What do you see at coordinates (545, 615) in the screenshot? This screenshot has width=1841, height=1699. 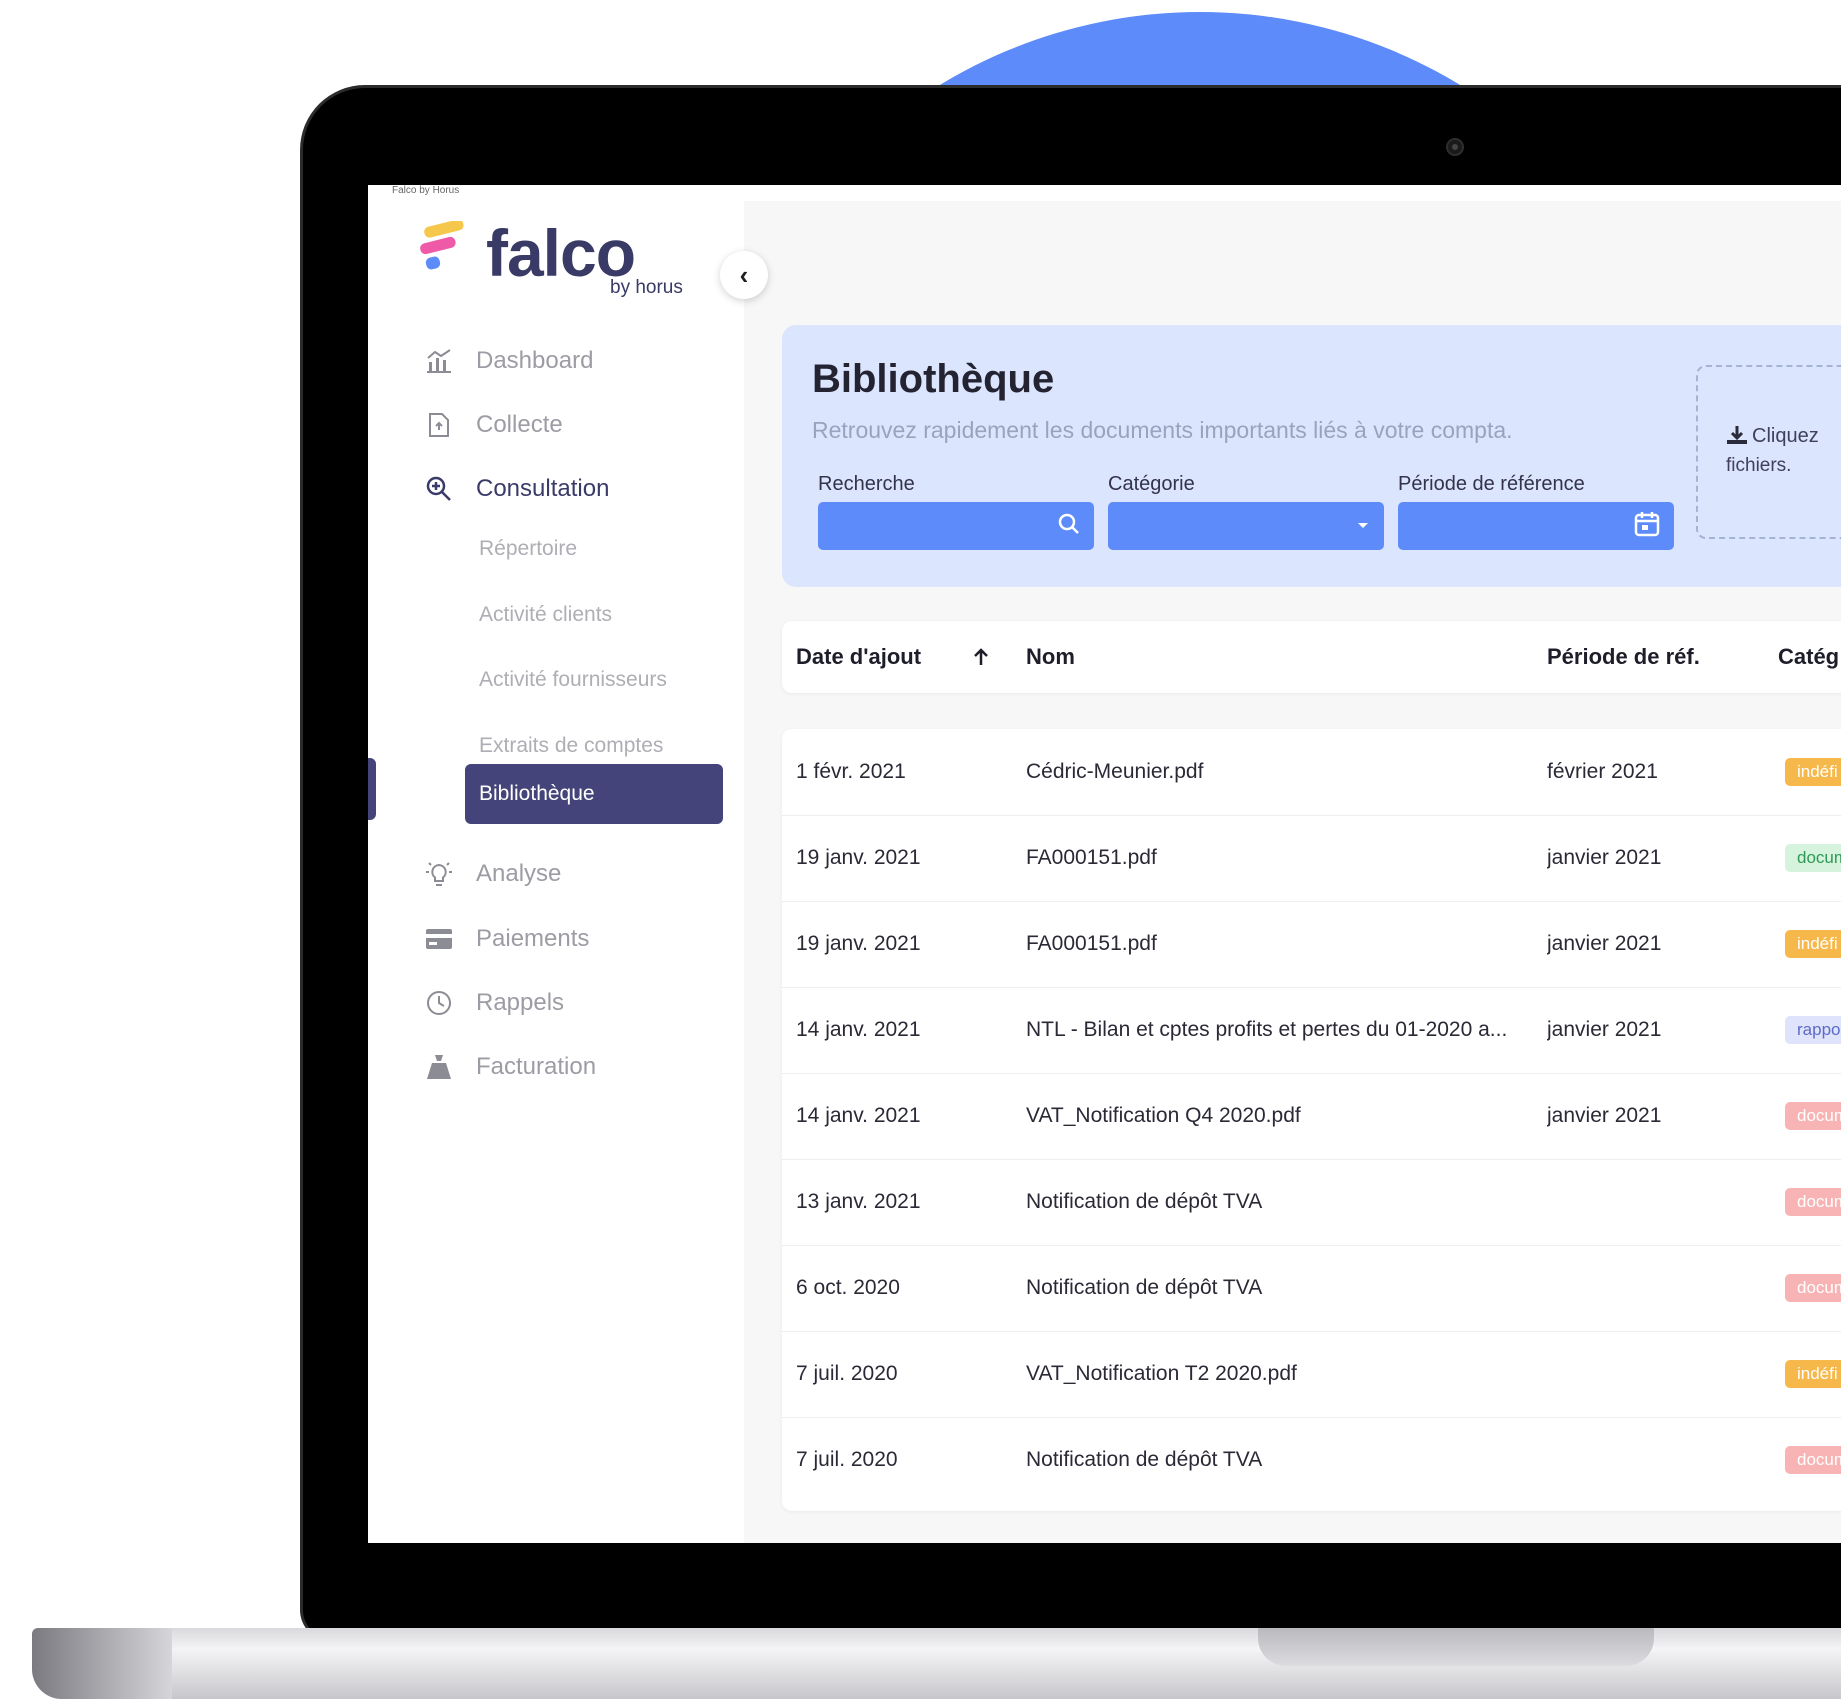 I see `sidebar-subitem-activite-clients: Activité clients` at bounding box center [545, 615].